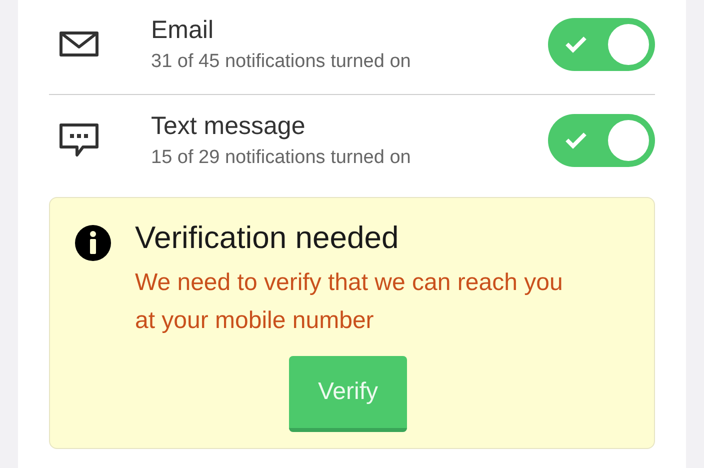 This screenshot has width=704, height=468. Describe the element at coordinates (228, 126) in the screenshot. I see `channel-name: Text message` at that location.